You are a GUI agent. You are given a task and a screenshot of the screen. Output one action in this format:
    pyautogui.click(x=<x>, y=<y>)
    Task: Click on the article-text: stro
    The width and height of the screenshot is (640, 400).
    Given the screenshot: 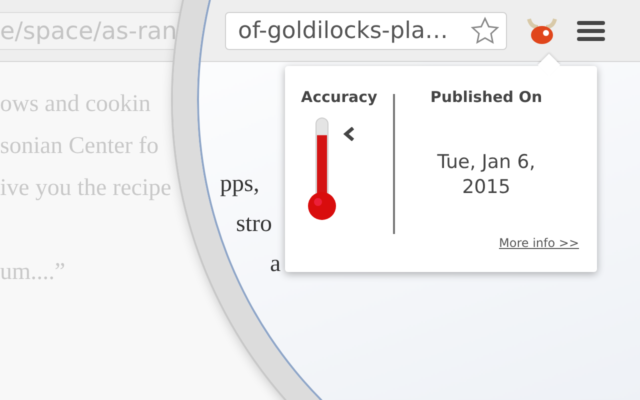 What is the action you would take?
    pyautogui.click(x=253, y=224)
    